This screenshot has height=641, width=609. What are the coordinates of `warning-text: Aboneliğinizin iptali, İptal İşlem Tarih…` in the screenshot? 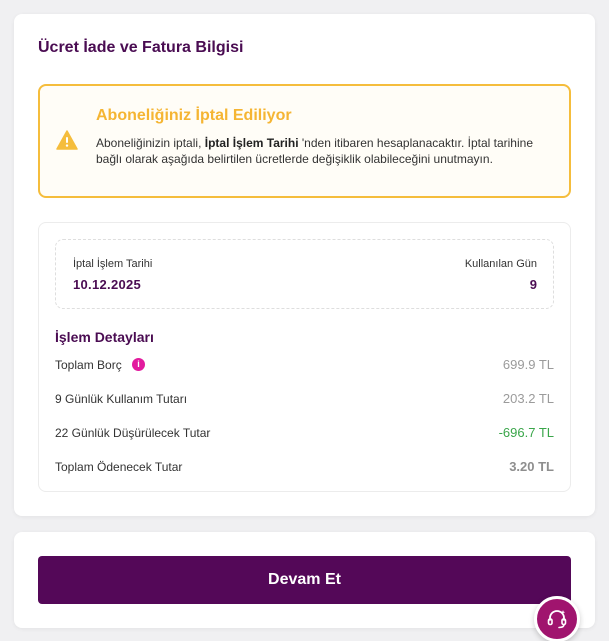 It's located at (321, 151).